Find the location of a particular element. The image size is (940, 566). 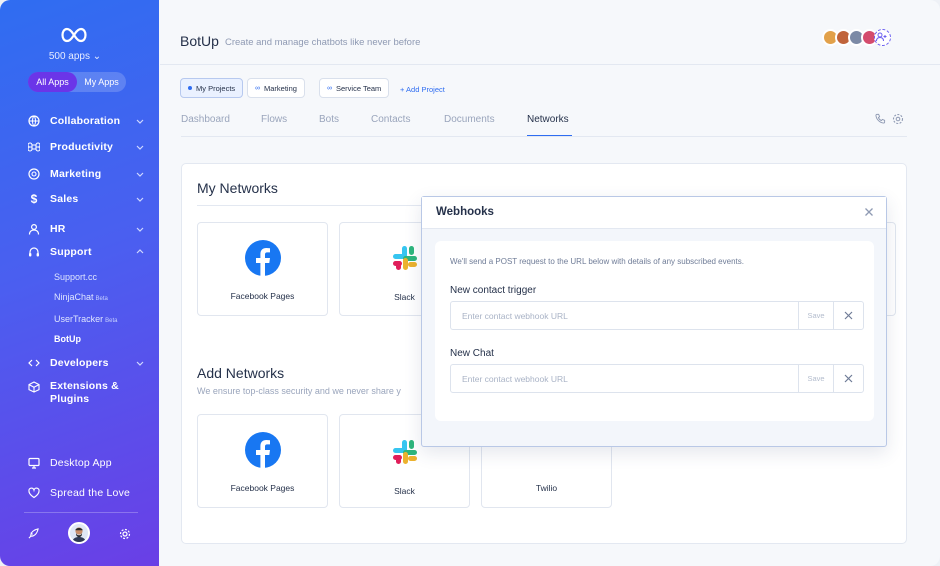

spread-love-label: Spread the Love is located at coordinates (90, 493).